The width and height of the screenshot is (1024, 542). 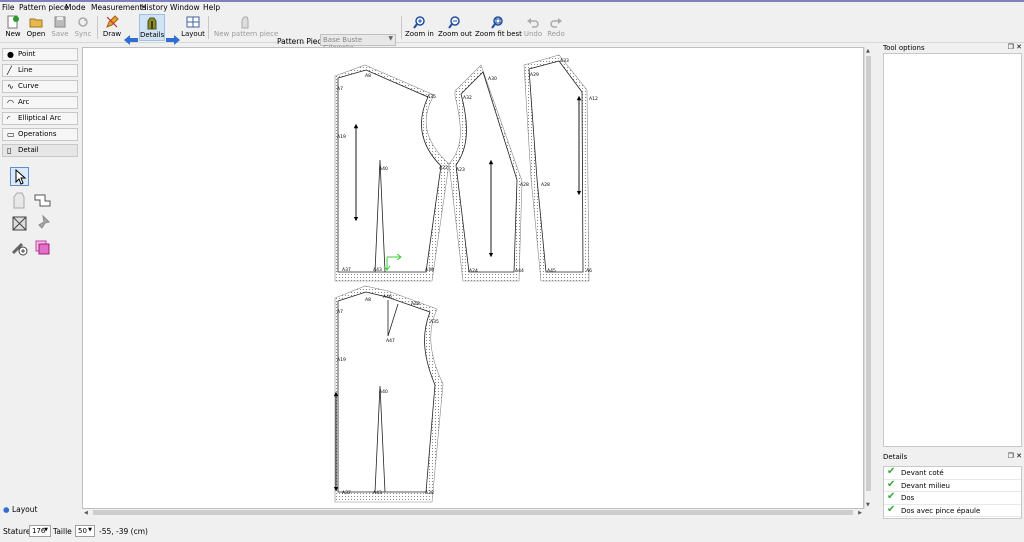 I want to click on cursor-arrow-icon, so click(x=21, y=176).